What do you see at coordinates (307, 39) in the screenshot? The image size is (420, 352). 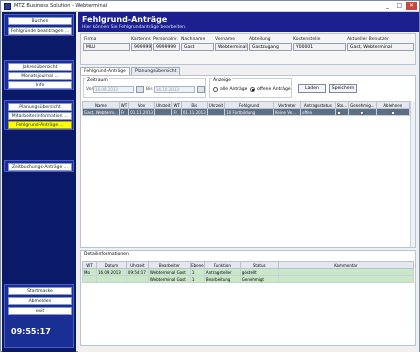 I see `label-kostenstelle: Kostenstelle` at bounding box center [307, 39].